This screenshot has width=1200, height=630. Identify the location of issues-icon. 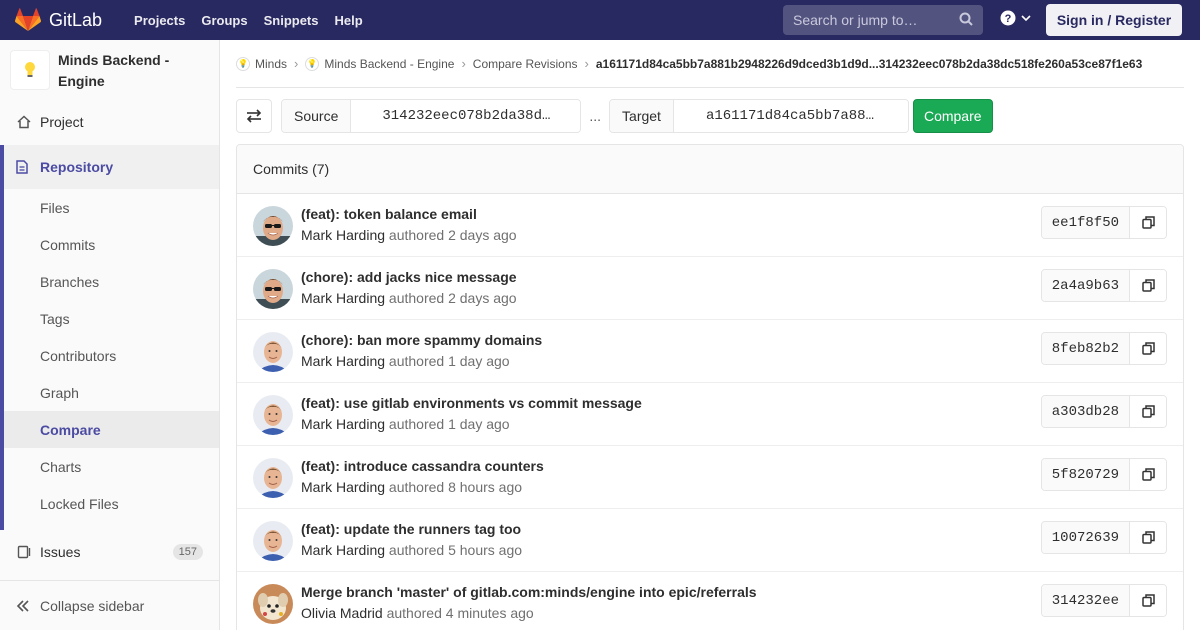
(24, 552).